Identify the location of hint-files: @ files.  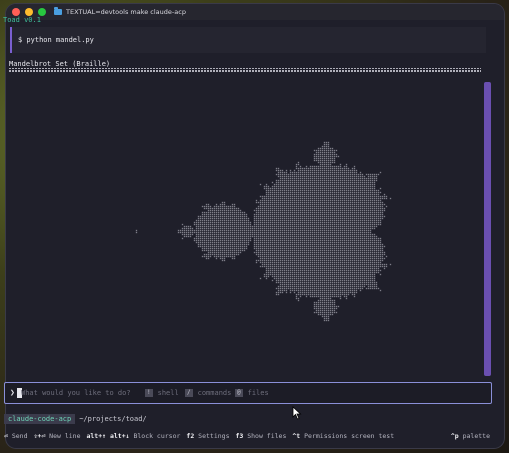
(252, 393).